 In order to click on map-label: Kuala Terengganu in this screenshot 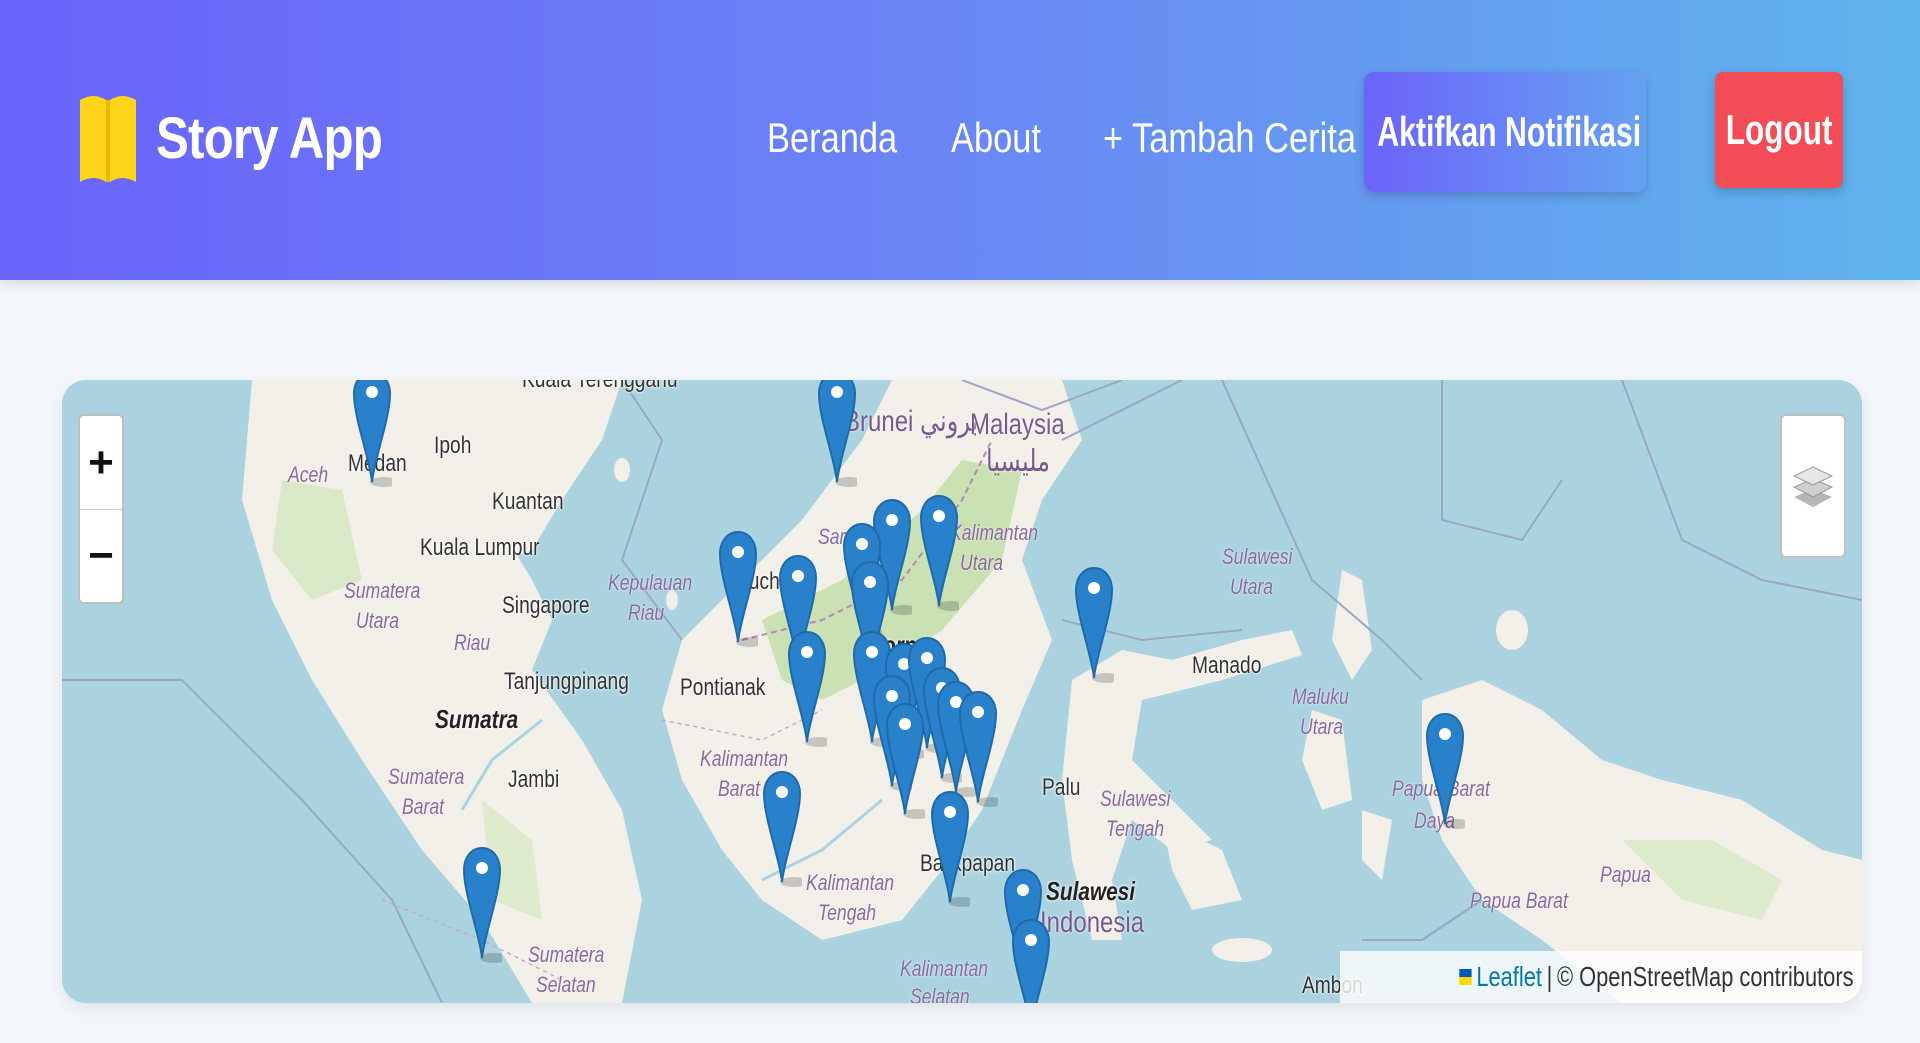, I will do `click(600, 387)`.